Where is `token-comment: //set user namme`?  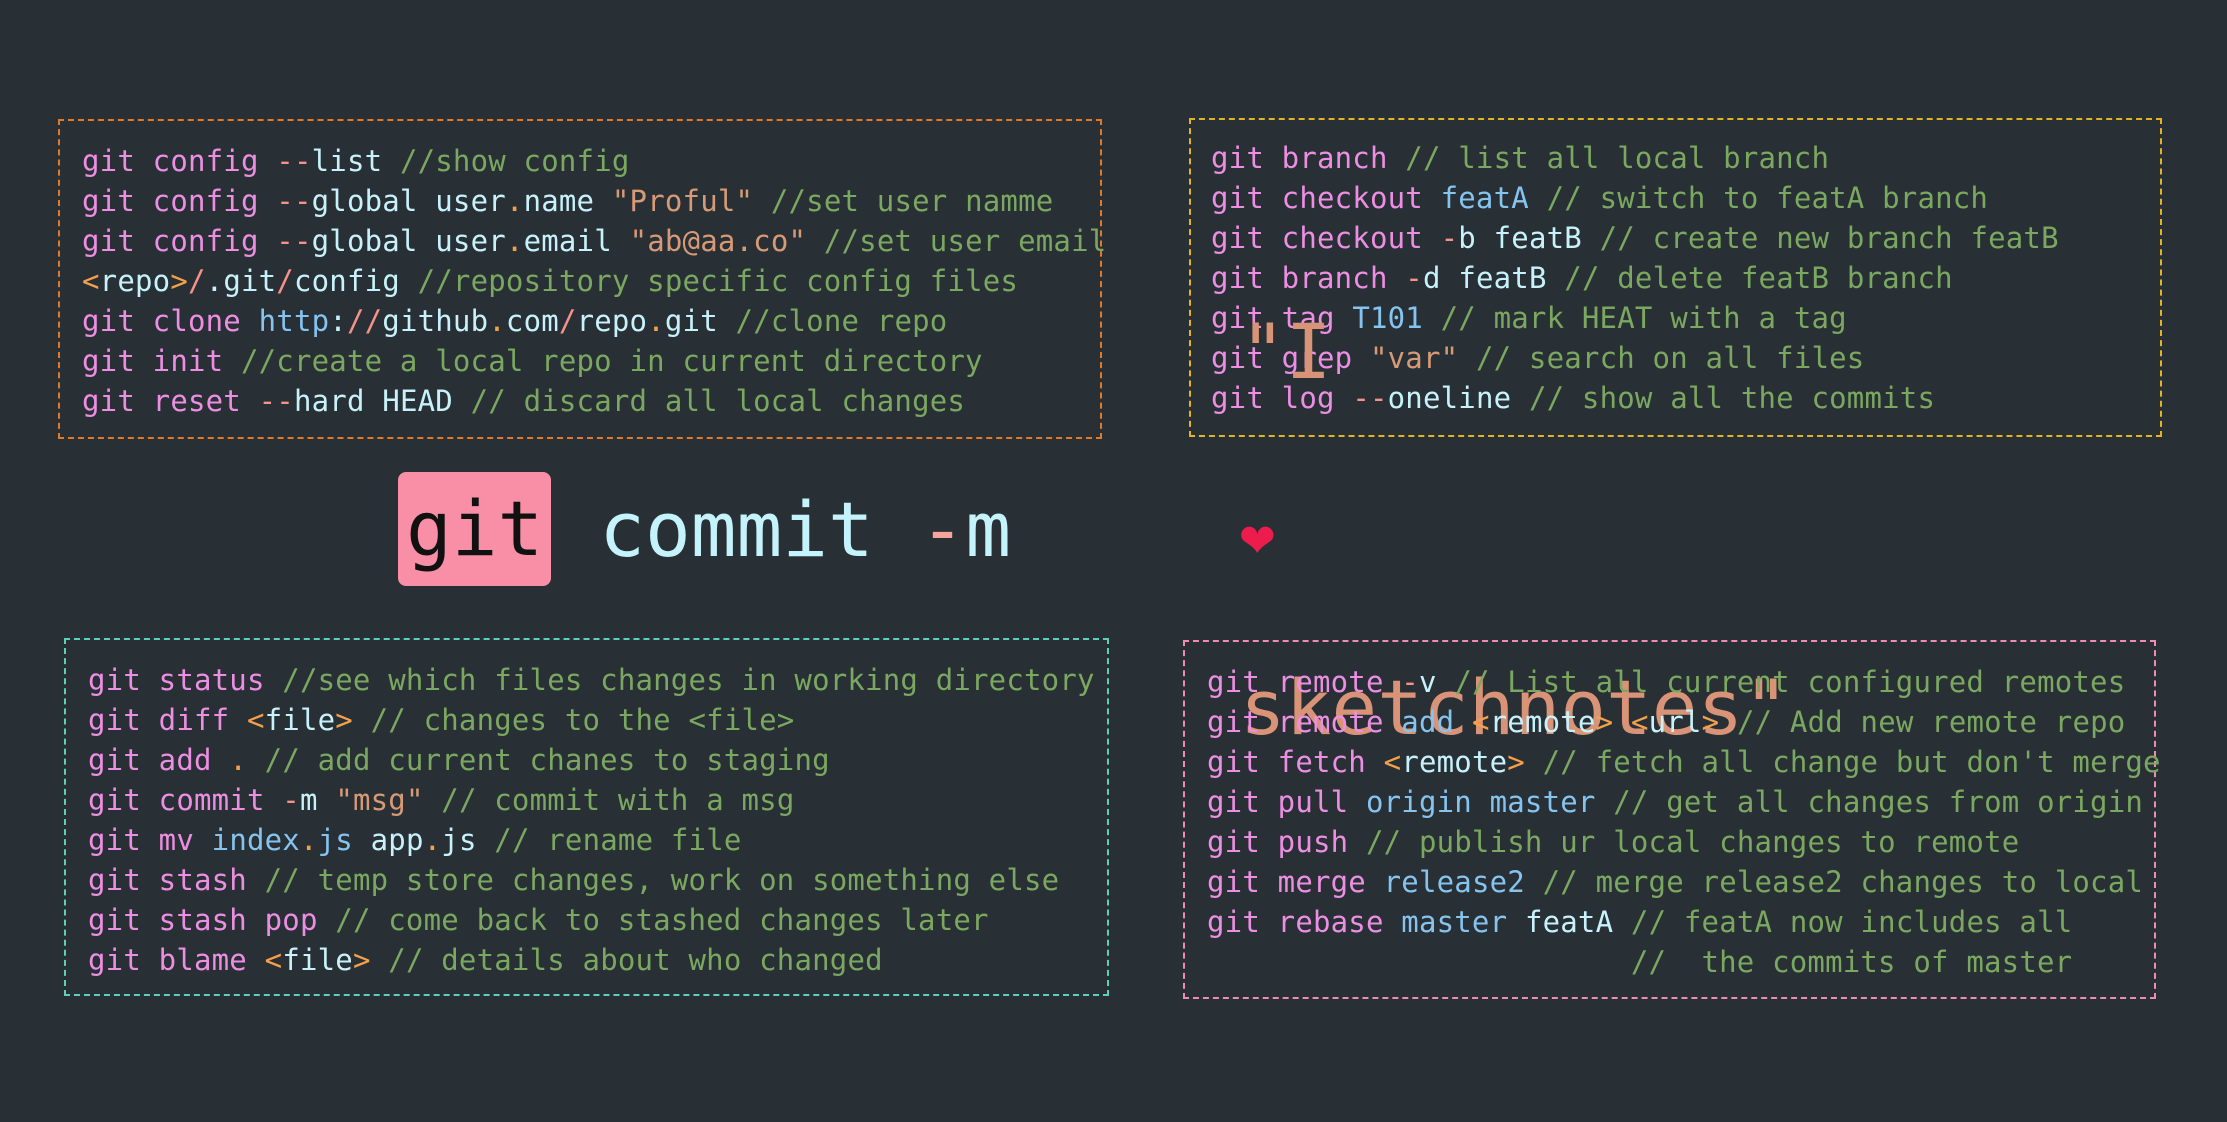 token-comment: //set user namme is located at coordinates (912, 201).